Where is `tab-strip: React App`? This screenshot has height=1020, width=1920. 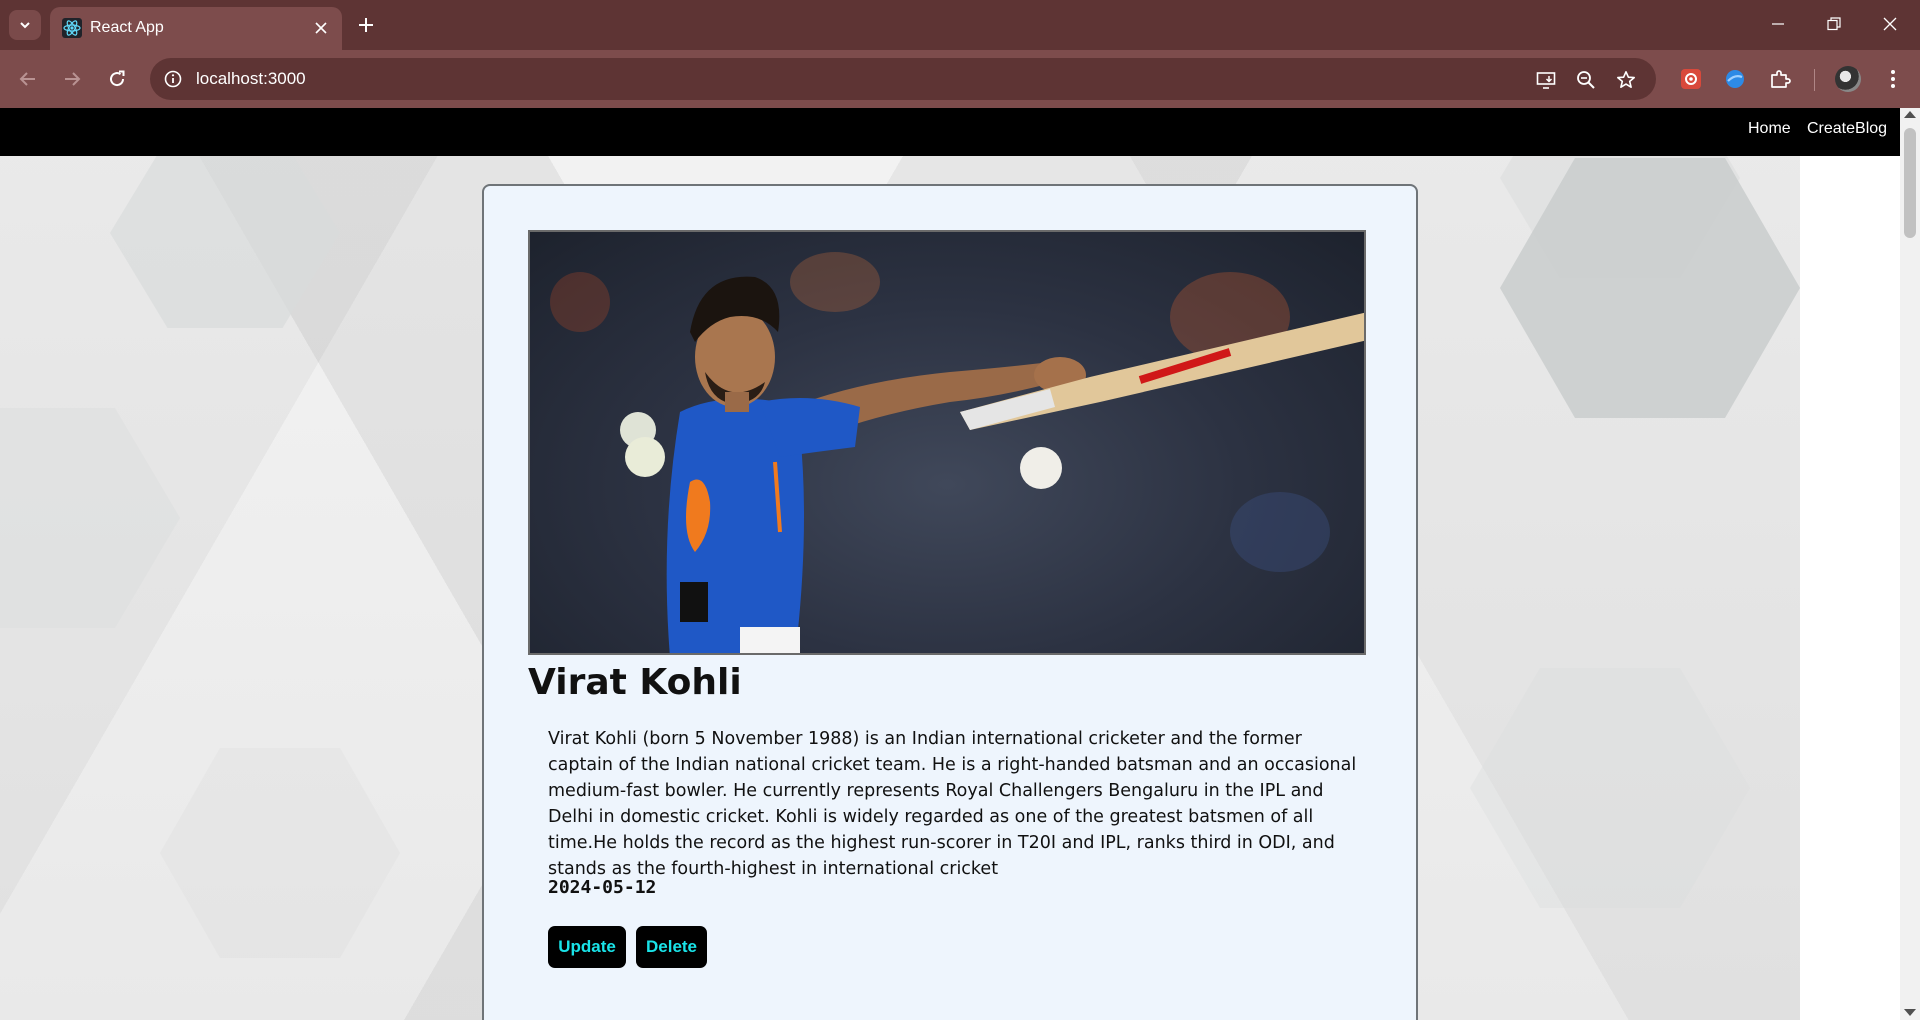 tab-strip: React App is located at coordinates (960, 25).